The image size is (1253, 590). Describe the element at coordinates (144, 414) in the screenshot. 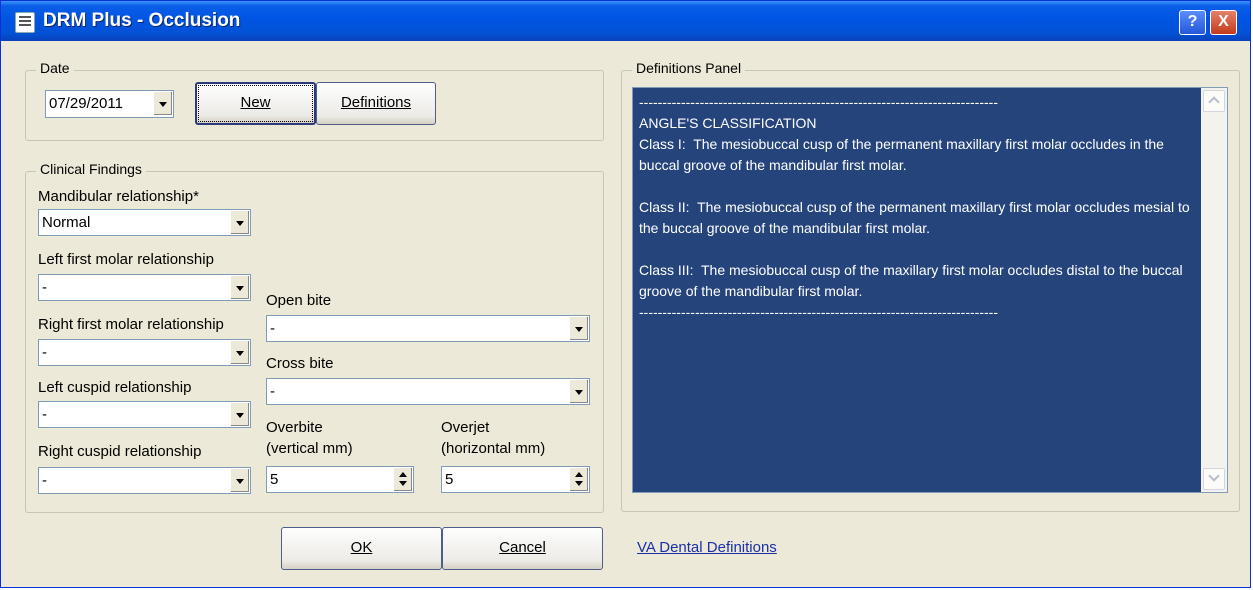

I see `left-cuspid-select: -` at that location.